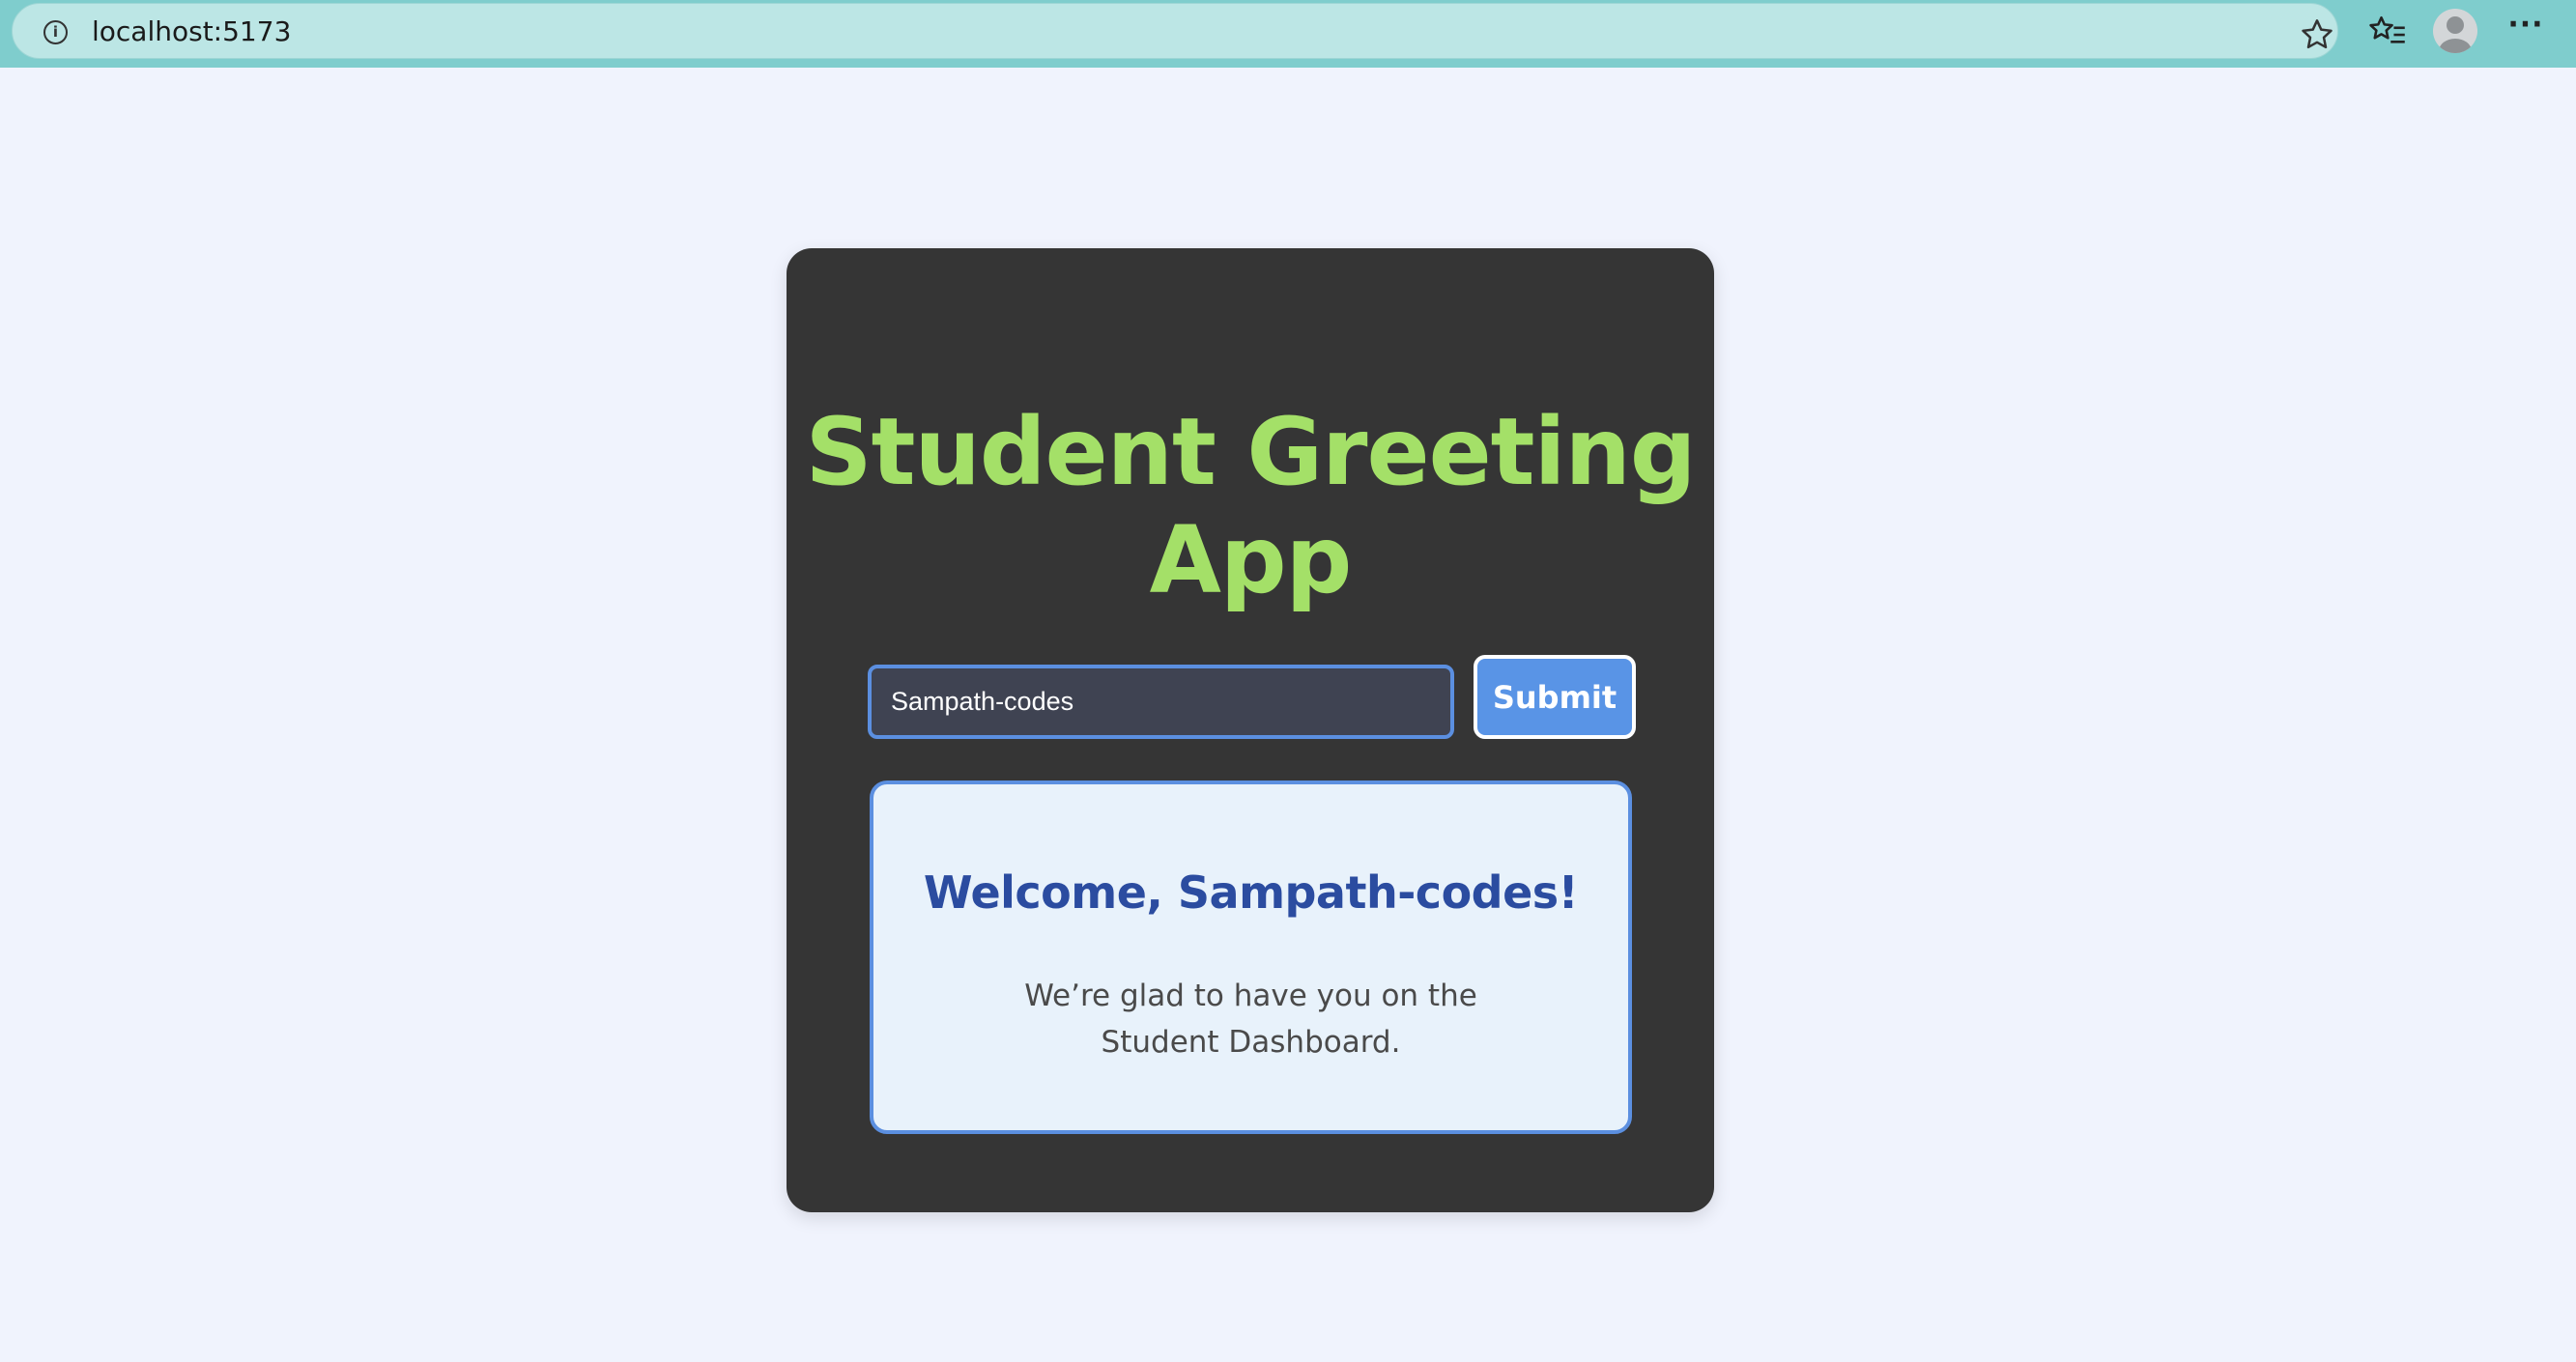 The width and height of the screenshot is (2576, 1362). Describe the element at coordinates (1251, 506) in the screenshot. I see `page-title: Student Greeting App` at that location.